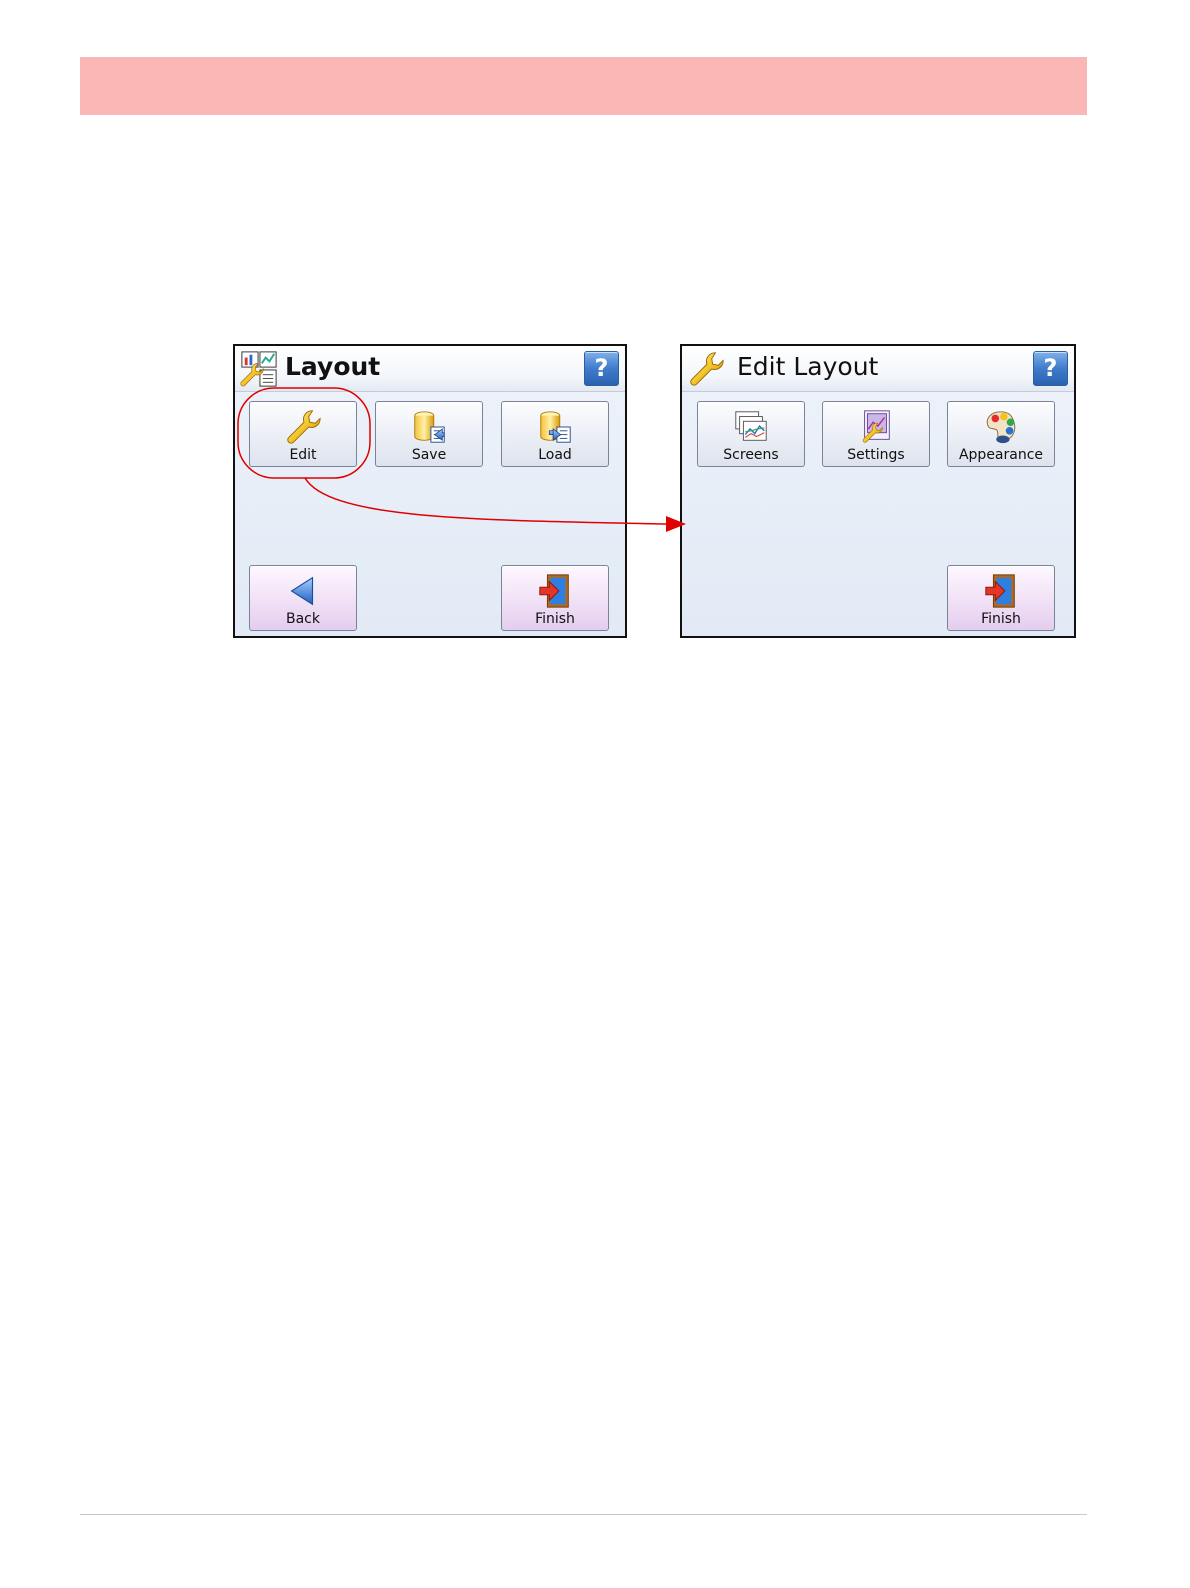 The image size is (1190, 1588). What do you see at coordinates (258, 369) in the screenshot?
I see `layout-wrench-icon` at bounding box center [258, 369].